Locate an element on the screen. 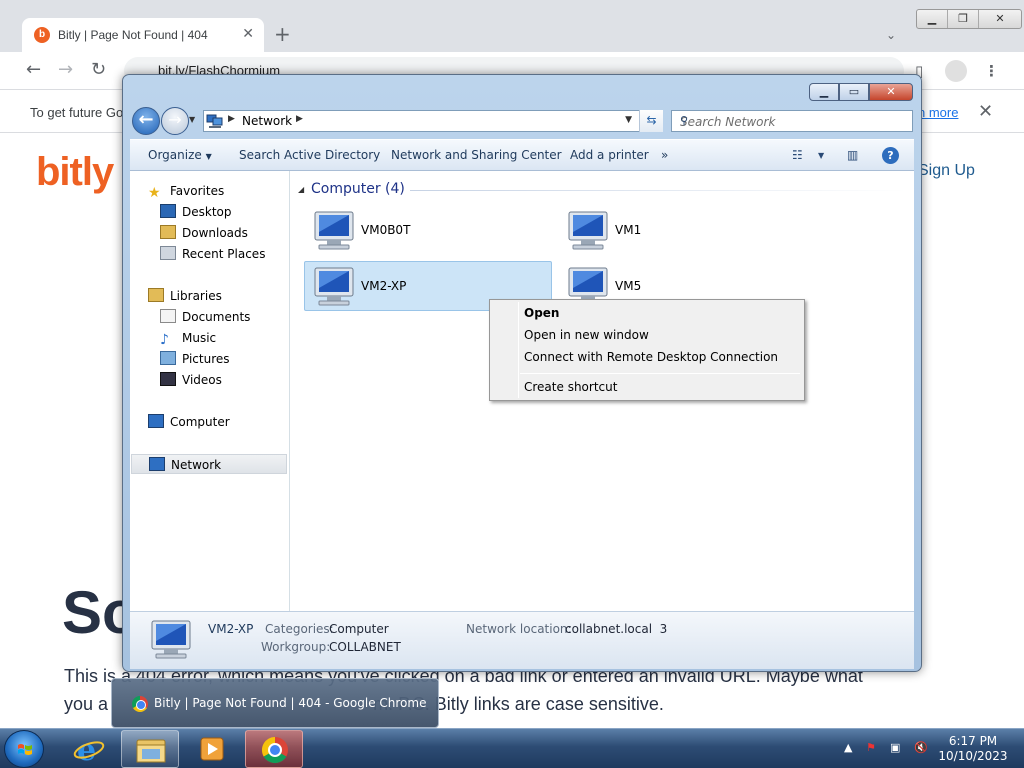  chrome-tab: b Bitly | Page Not Found | 404 ✕ is located at coordinates (143, 35).